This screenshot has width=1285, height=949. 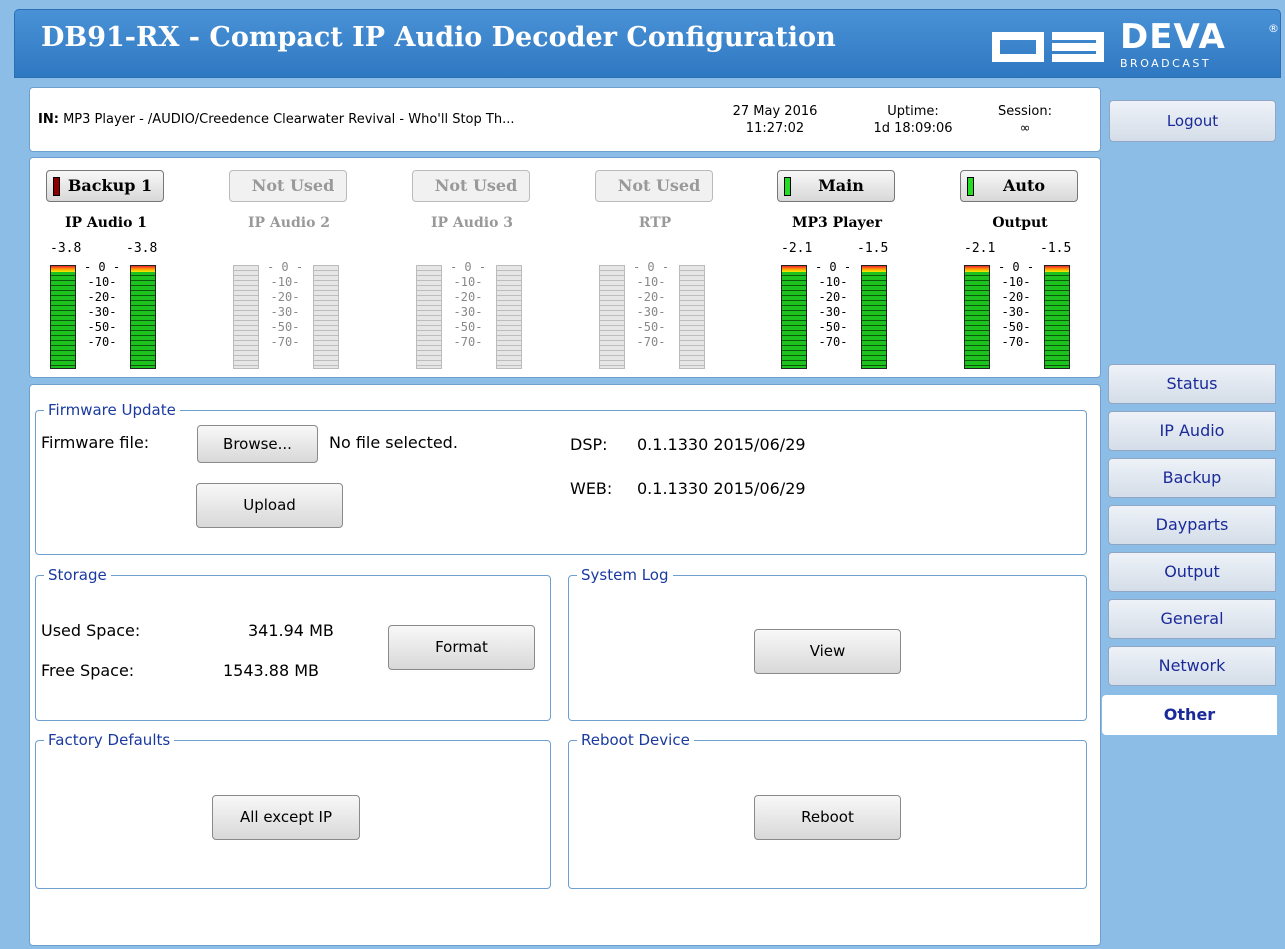 I want to click on logo-registered: ®, so click(x=1273, y=28).